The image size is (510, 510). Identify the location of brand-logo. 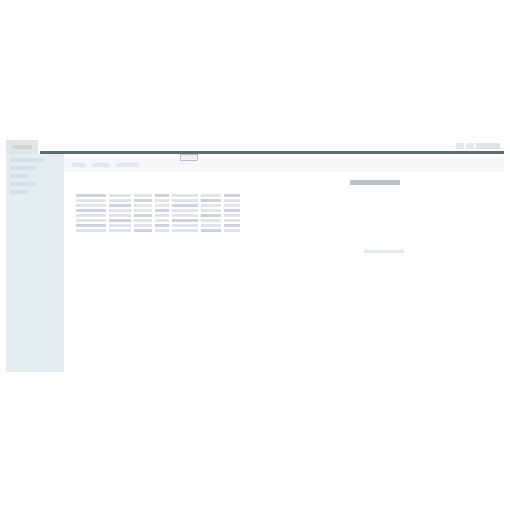
(22, 147).